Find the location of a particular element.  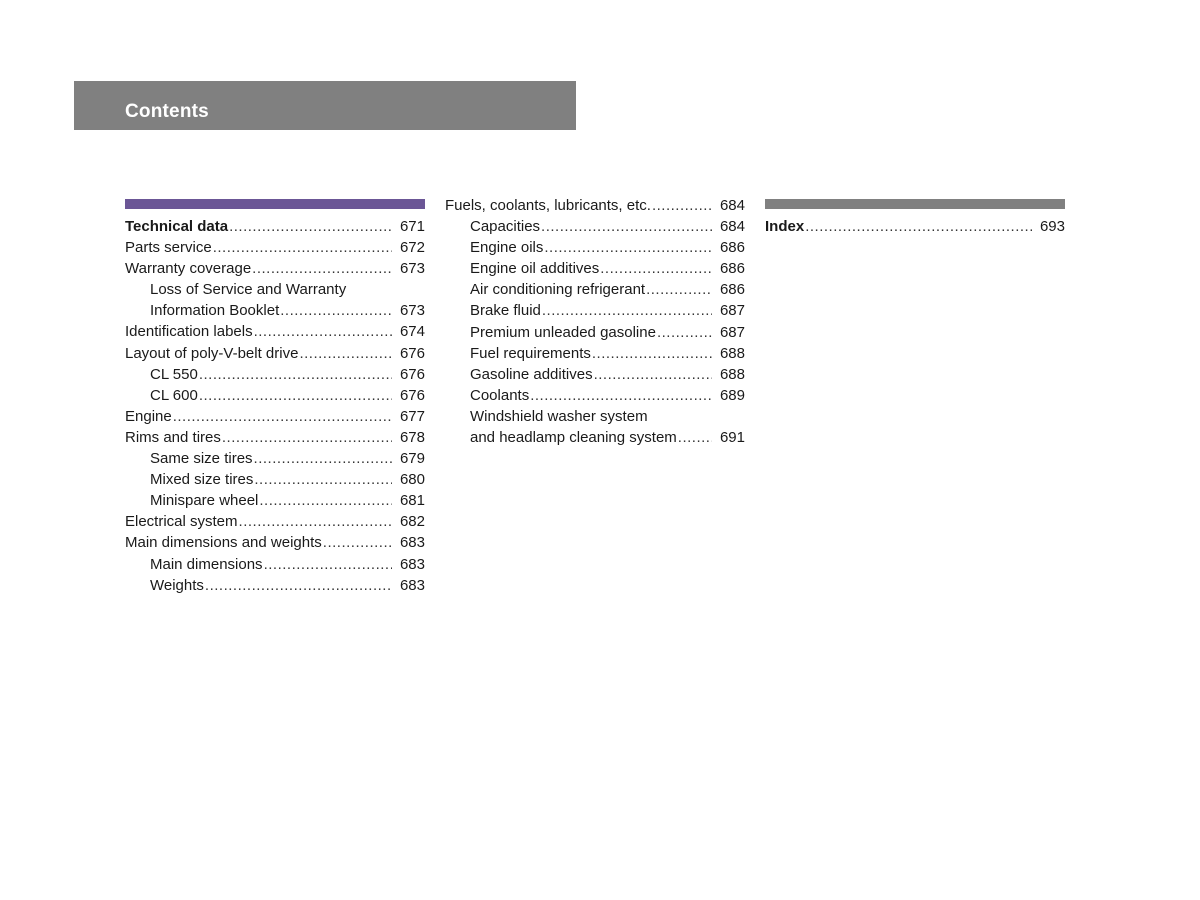

toc-entry-page-number: 671 is located at coordinates (412, 226).